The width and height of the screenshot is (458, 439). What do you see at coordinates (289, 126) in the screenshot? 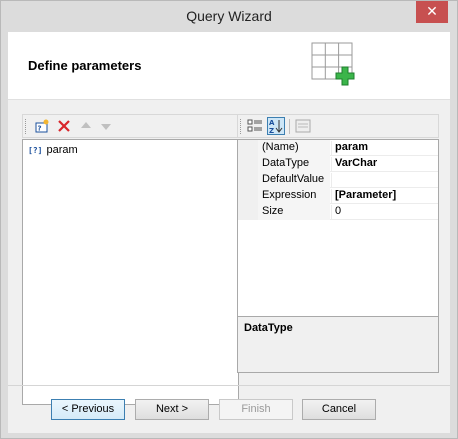
I see `toolbar-separator` at bounding box center [289, 126].